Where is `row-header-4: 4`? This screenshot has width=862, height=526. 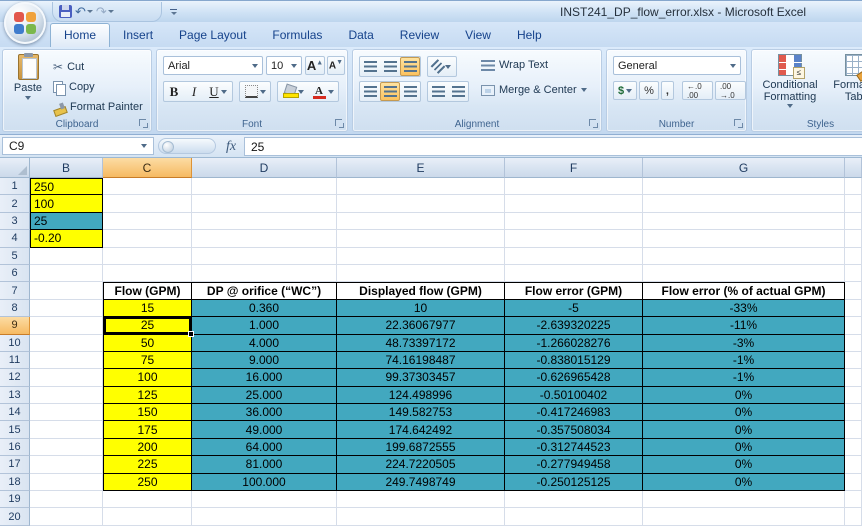
row-header-4: 4 is located at coordinates (15, 239).